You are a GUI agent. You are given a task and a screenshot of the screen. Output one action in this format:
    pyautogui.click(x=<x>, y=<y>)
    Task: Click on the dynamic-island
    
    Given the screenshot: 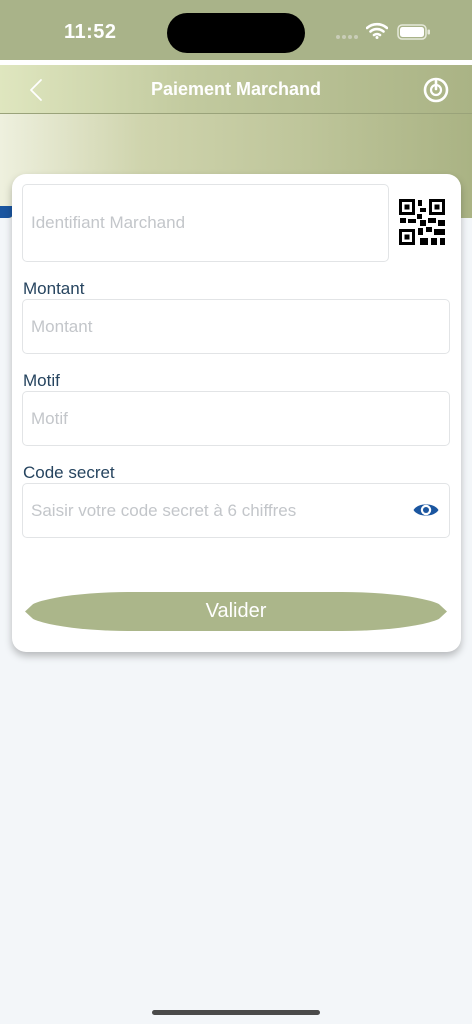 What is the action you would take?
    pyautogui.click(x=236, y=33)
    